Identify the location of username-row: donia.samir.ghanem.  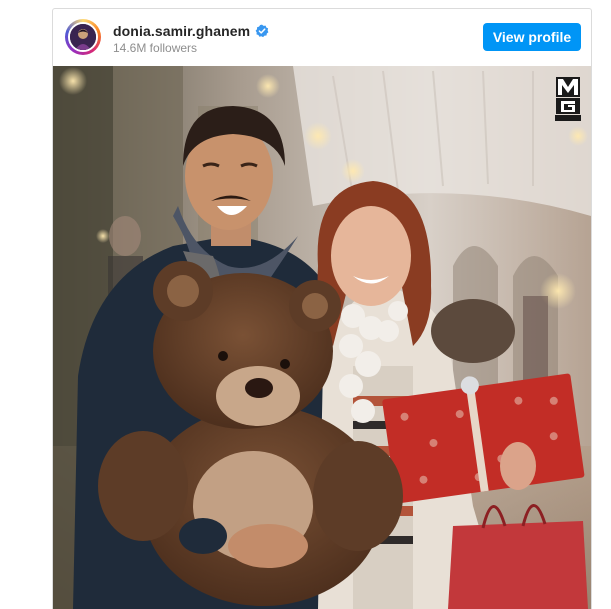
(191, 31).